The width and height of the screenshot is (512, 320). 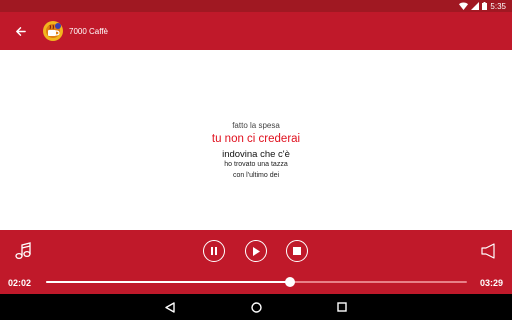 I want to click on music-note-icon, so click(x=23, y=251).